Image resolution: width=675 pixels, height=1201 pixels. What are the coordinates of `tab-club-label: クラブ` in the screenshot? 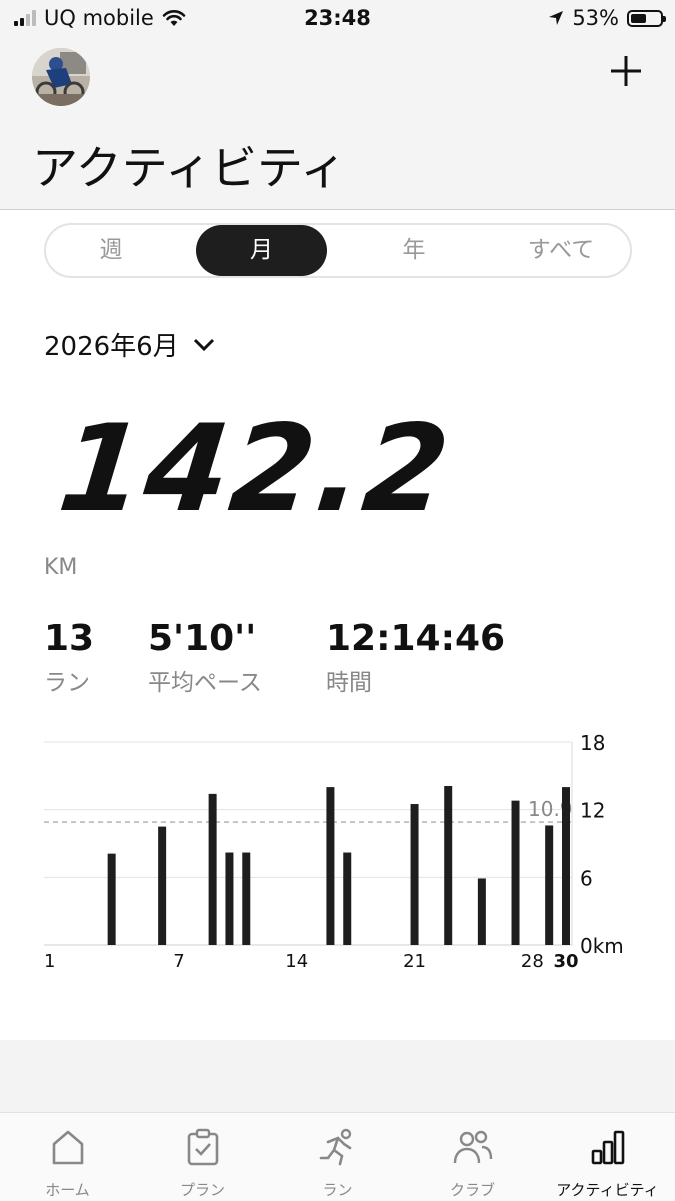 It's located at (472, 1190).